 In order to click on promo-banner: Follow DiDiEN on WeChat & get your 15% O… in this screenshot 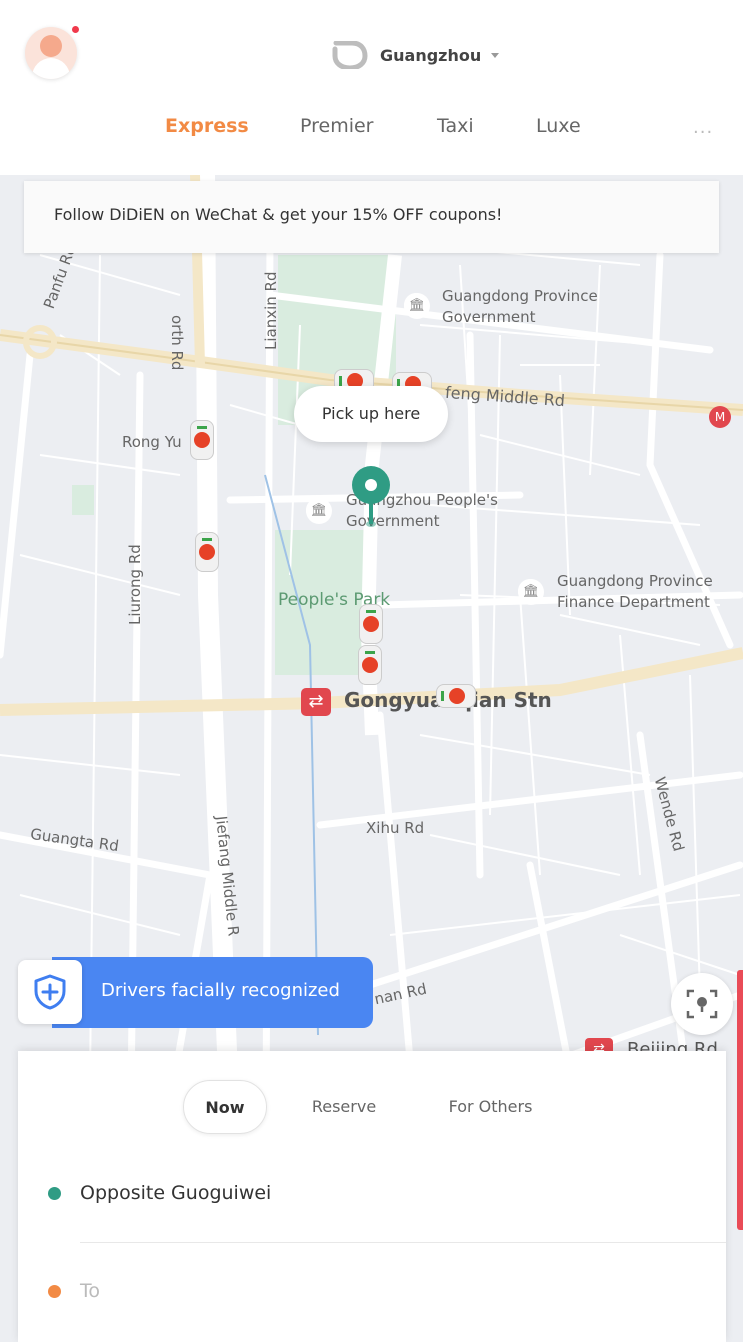, I will do `click(371, 217)`.